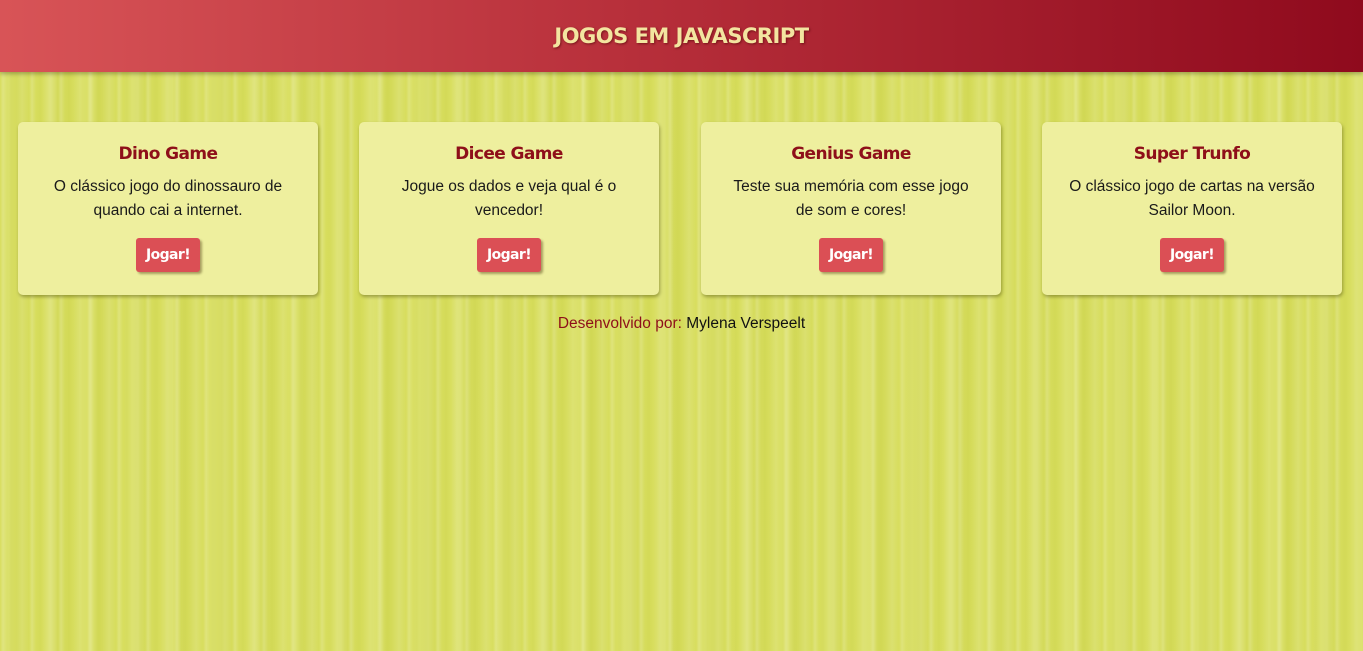  What do you see at coordinates (509, 154) in the screenshot?
I see `card-title: Dicee Game` at bounding box center [509, 154].